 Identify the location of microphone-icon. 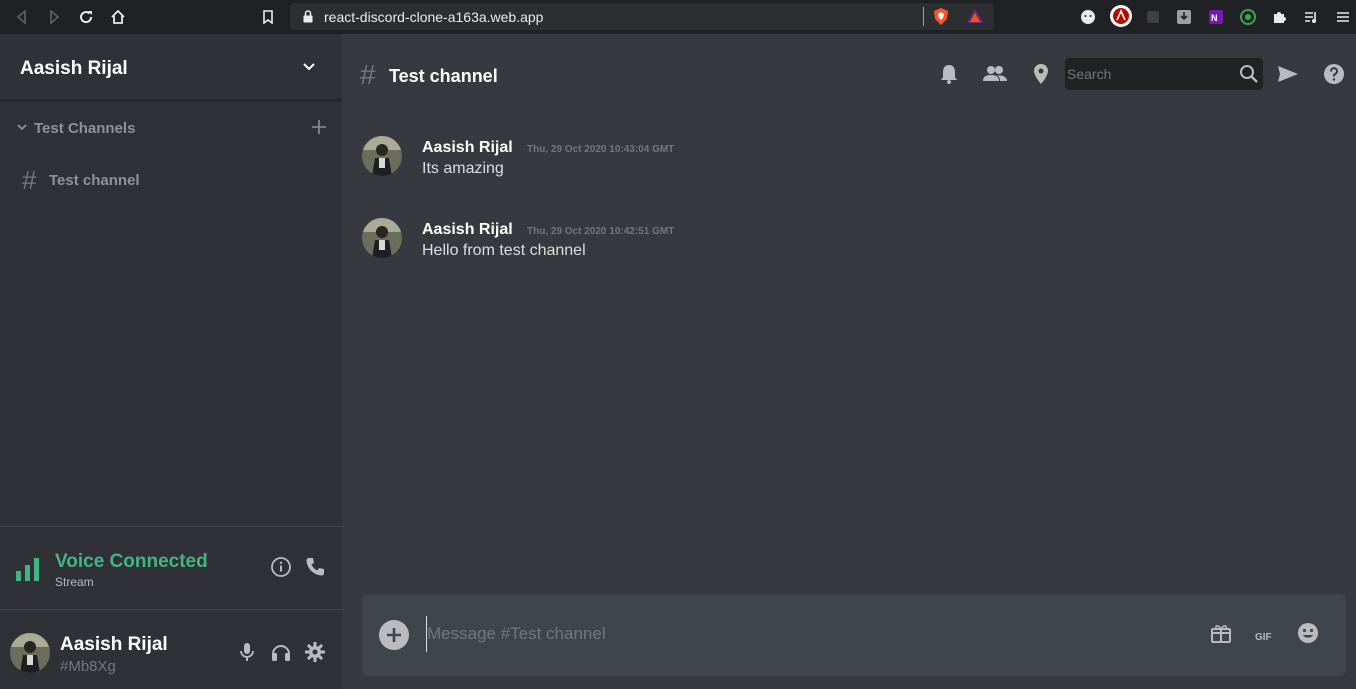
(247, 652).